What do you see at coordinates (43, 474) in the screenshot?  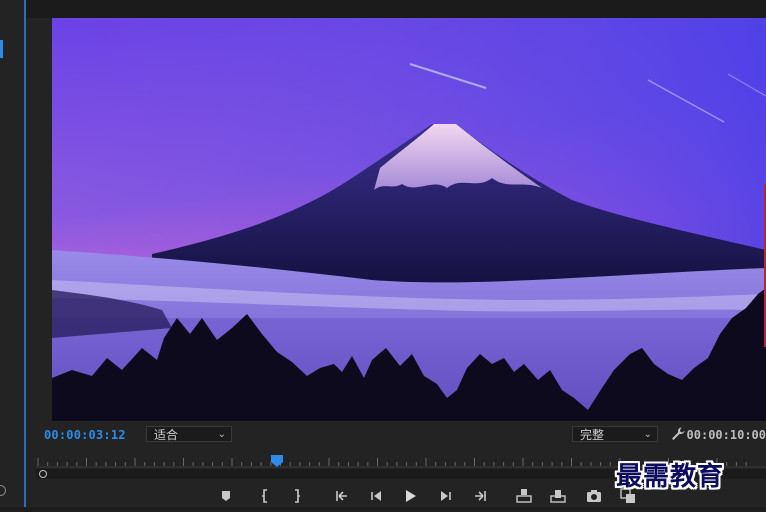 I see `zoom-scroll-handle` at bounding box center [43, 474].